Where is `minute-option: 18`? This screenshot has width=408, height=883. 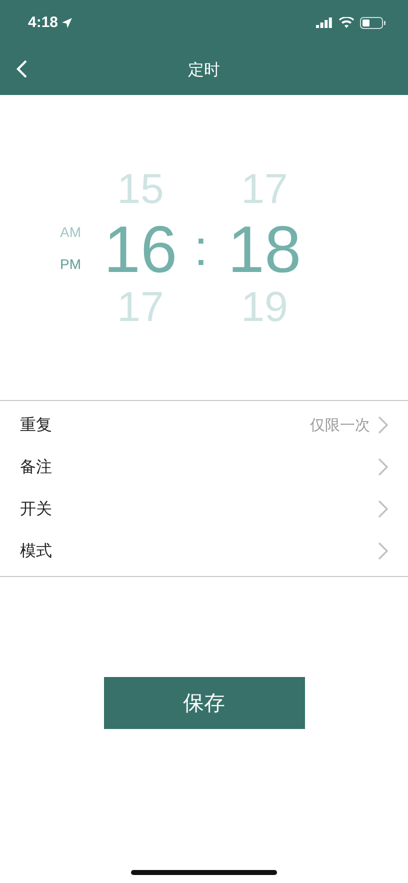
minute-option: 18 is located at coordinates (265, 248).